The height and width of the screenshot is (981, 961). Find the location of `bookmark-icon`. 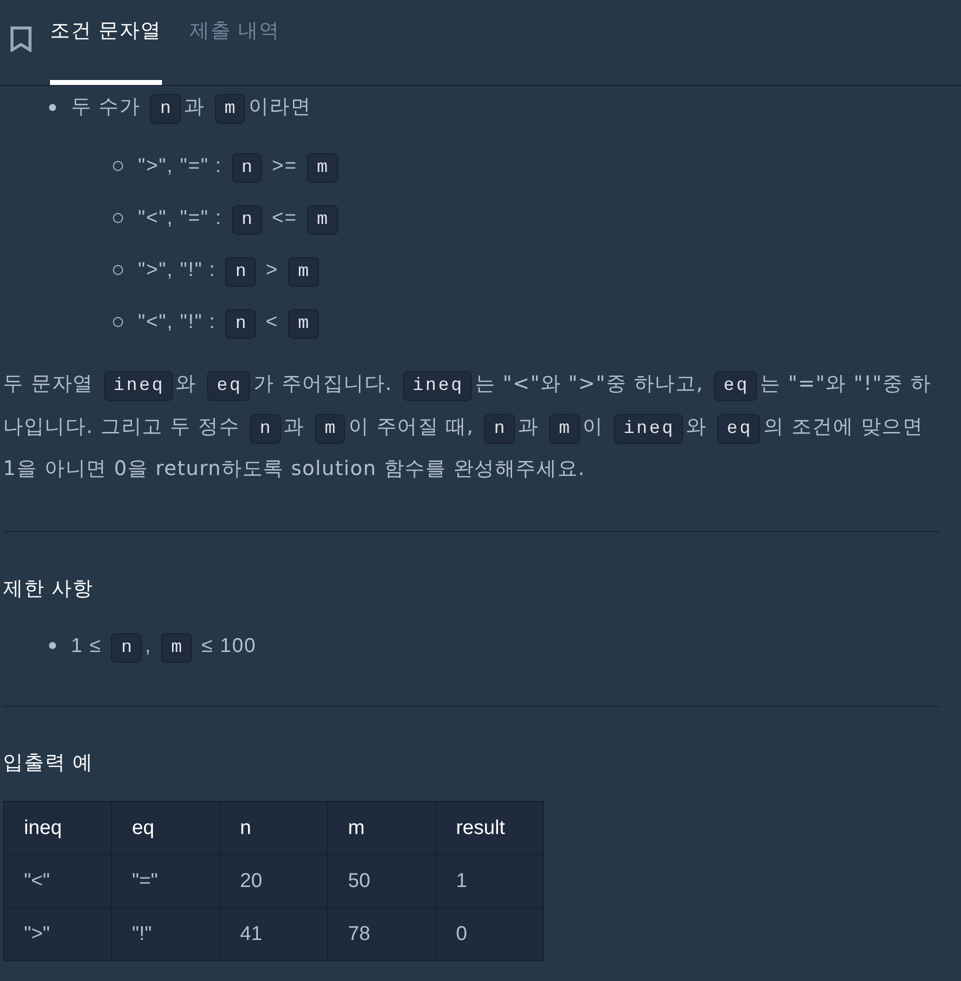

bookmark-icon is located at coordinates (21, 39).